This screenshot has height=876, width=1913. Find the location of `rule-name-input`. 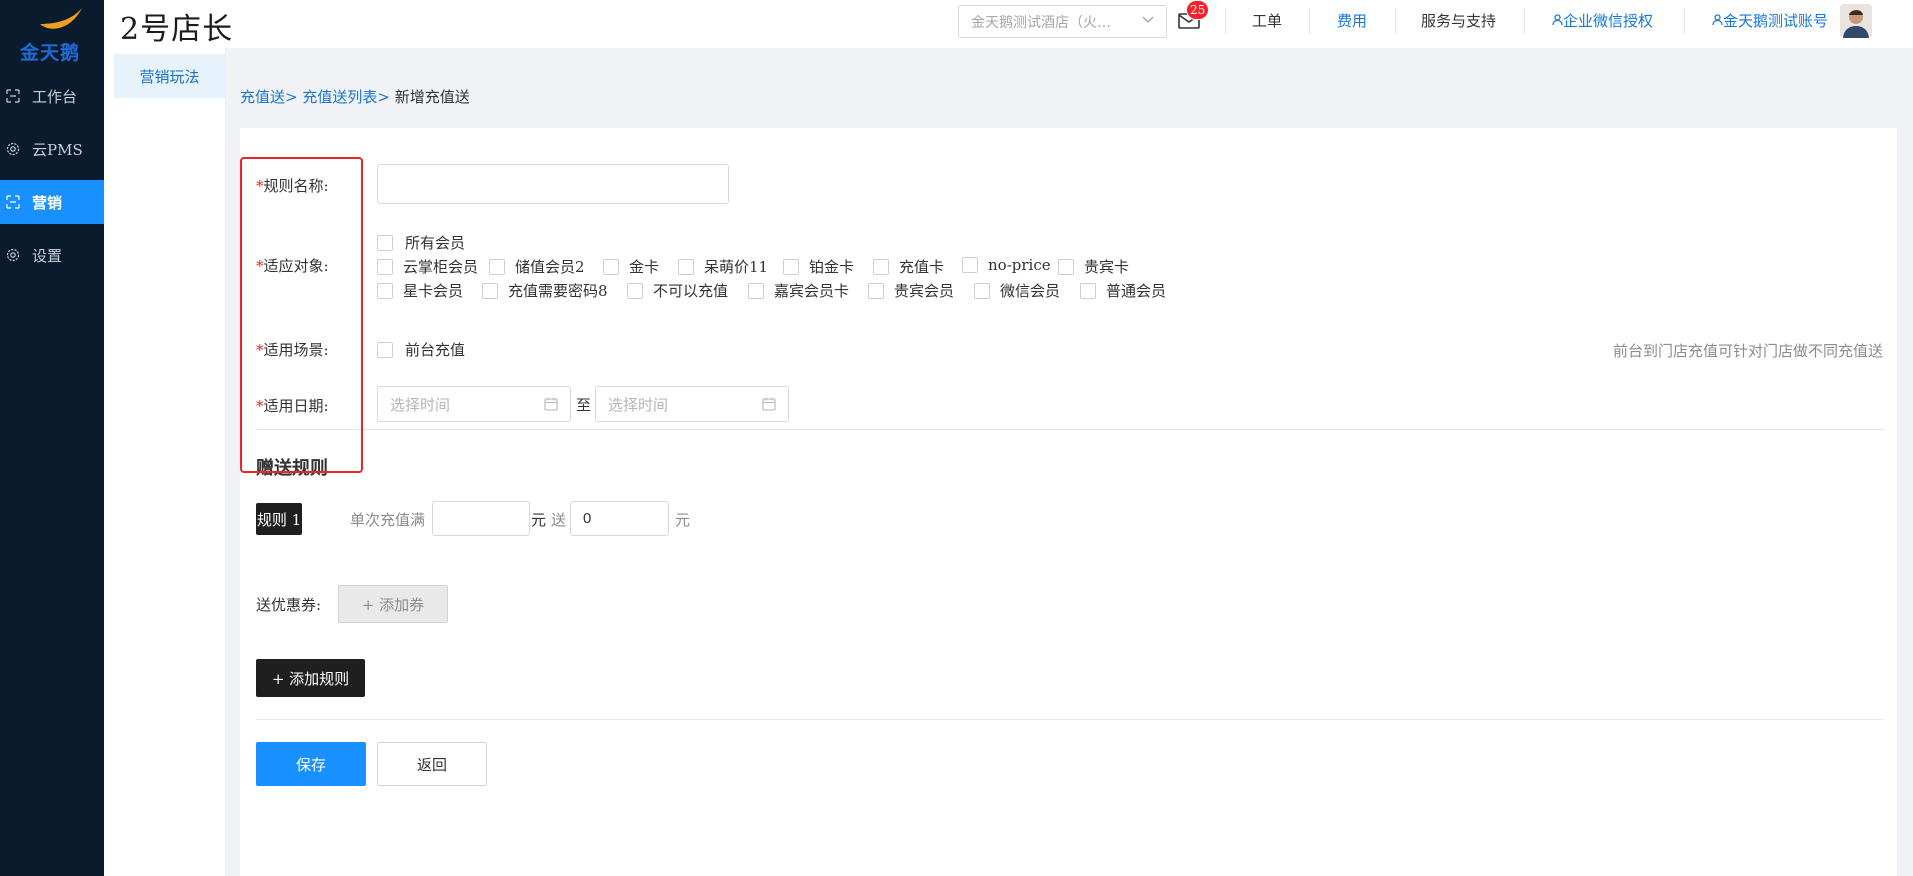

rule-name-input is located at coordinates (553, 184).